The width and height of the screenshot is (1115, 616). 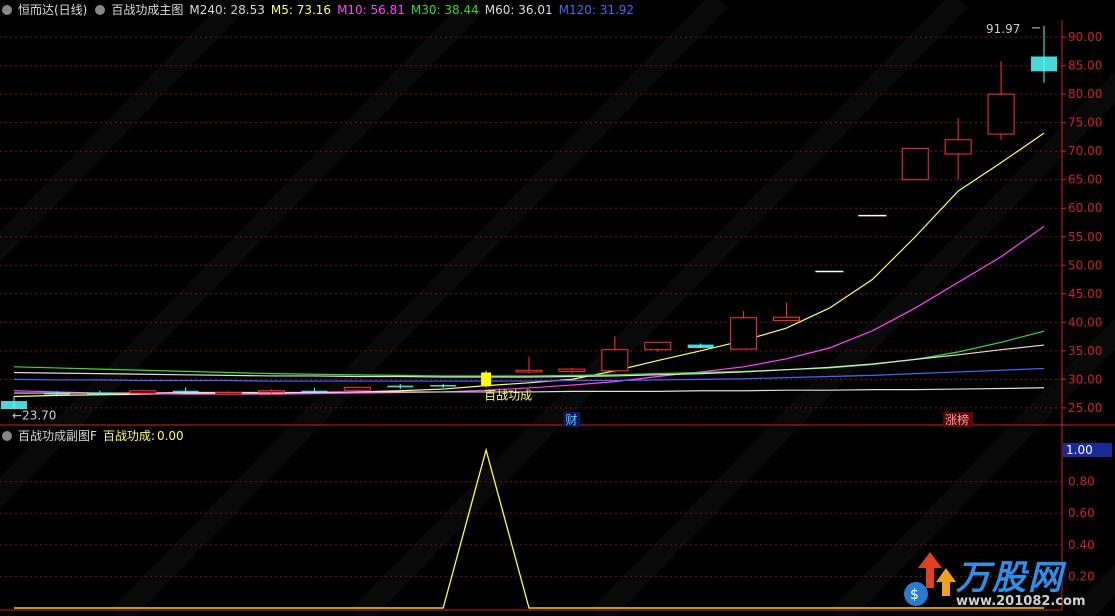 I want to click on sub-current-value: 1.00, so click(x=1079, y=450).